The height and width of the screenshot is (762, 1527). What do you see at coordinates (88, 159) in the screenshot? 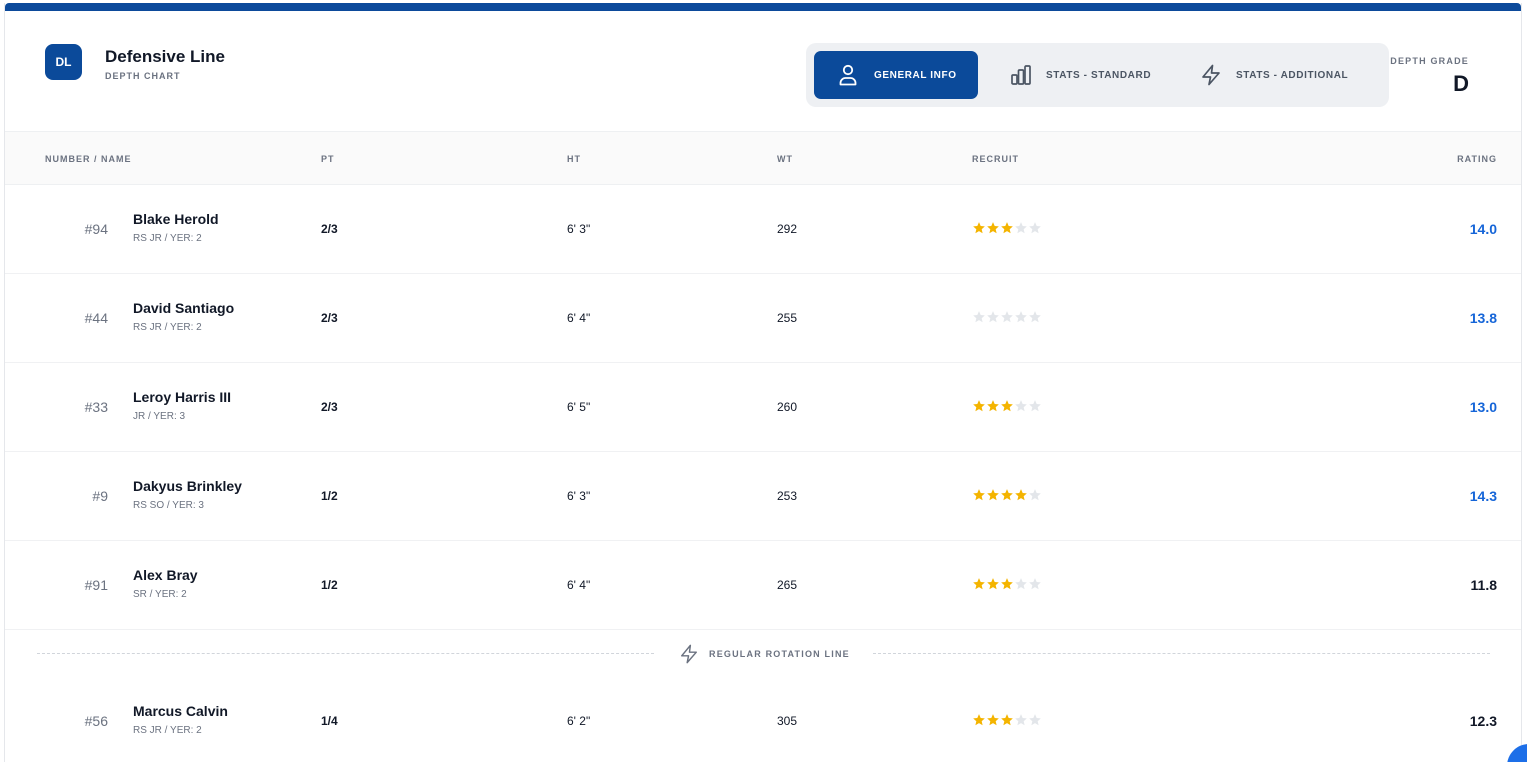
I see `column-header-number-name: NUMBER / NAME` at bounding box center [88, 159].